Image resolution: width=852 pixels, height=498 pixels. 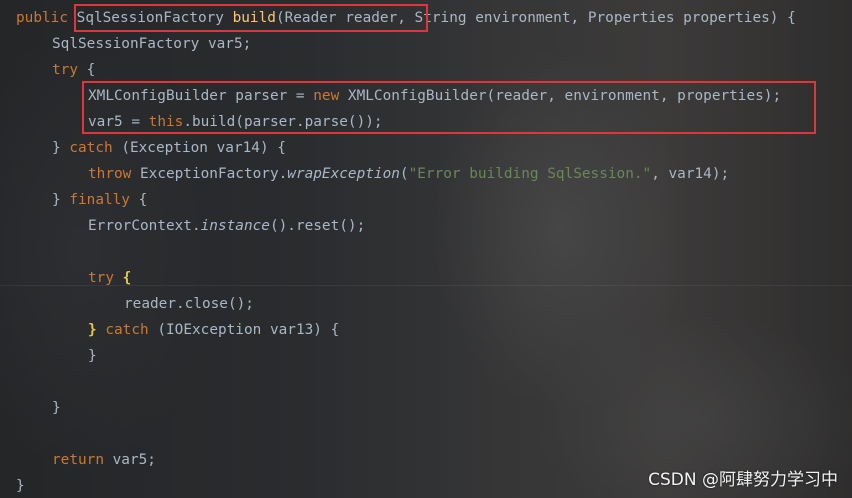 What do you see at coordinates (129, 460) in the screenshot?
I see `code-text: var5;` at bounding box center [129, 460].